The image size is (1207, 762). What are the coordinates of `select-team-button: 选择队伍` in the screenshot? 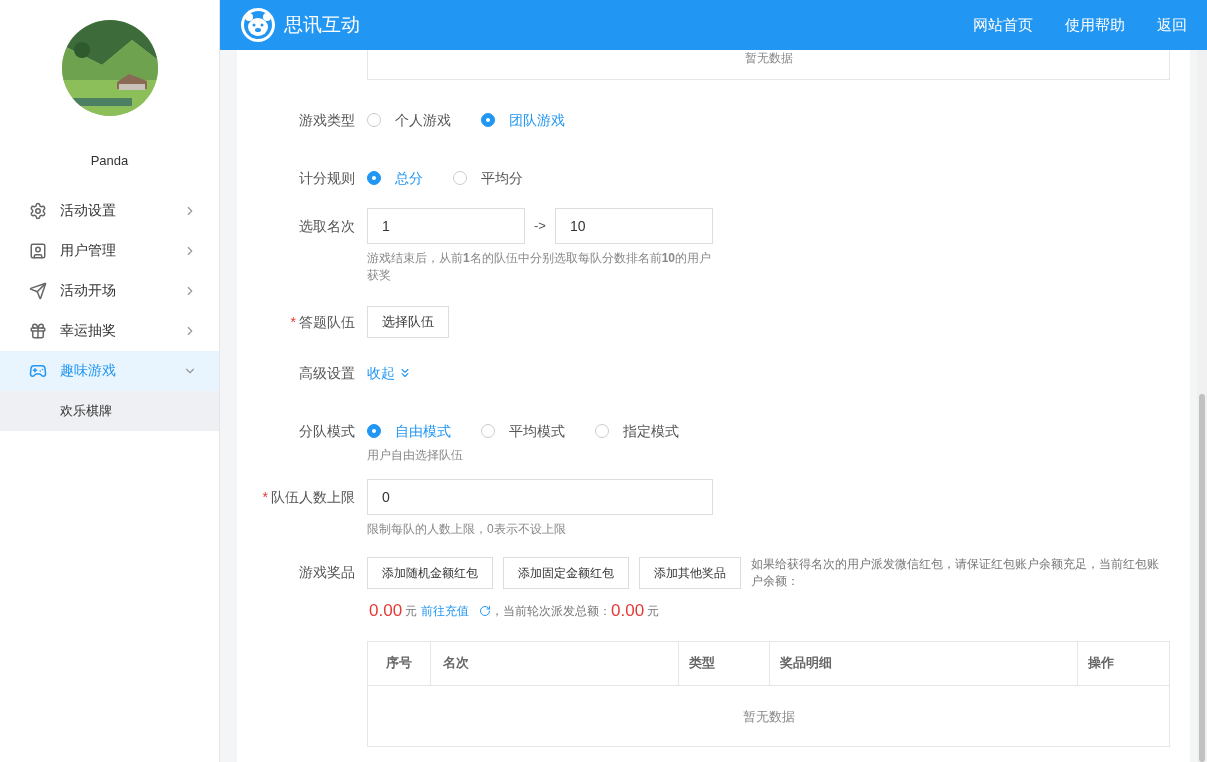 It's located at (408, 322).